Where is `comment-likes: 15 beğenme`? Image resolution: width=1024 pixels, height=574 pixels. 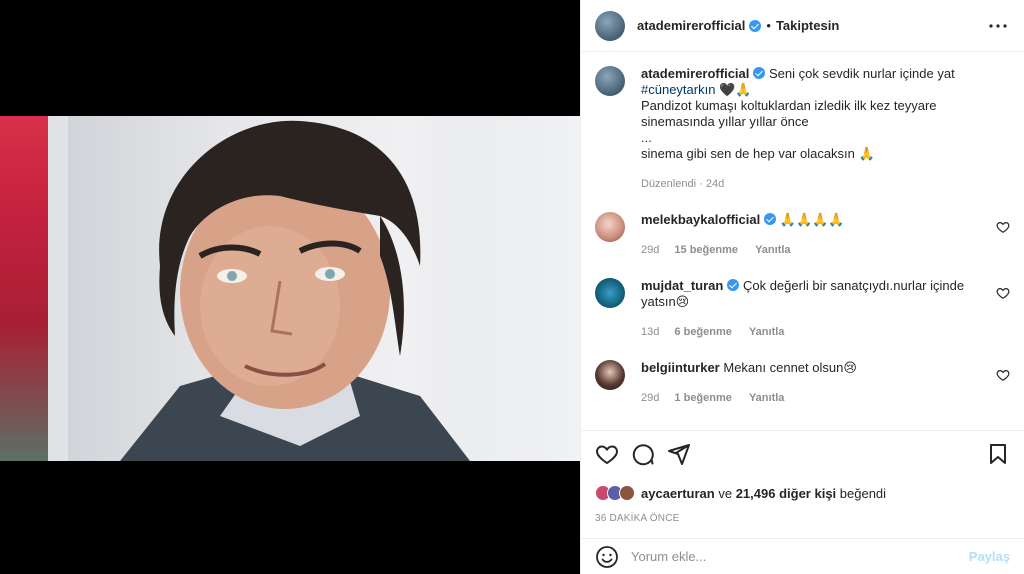 comment-likes: 15 beğenme is located at coordinates (706, 250).